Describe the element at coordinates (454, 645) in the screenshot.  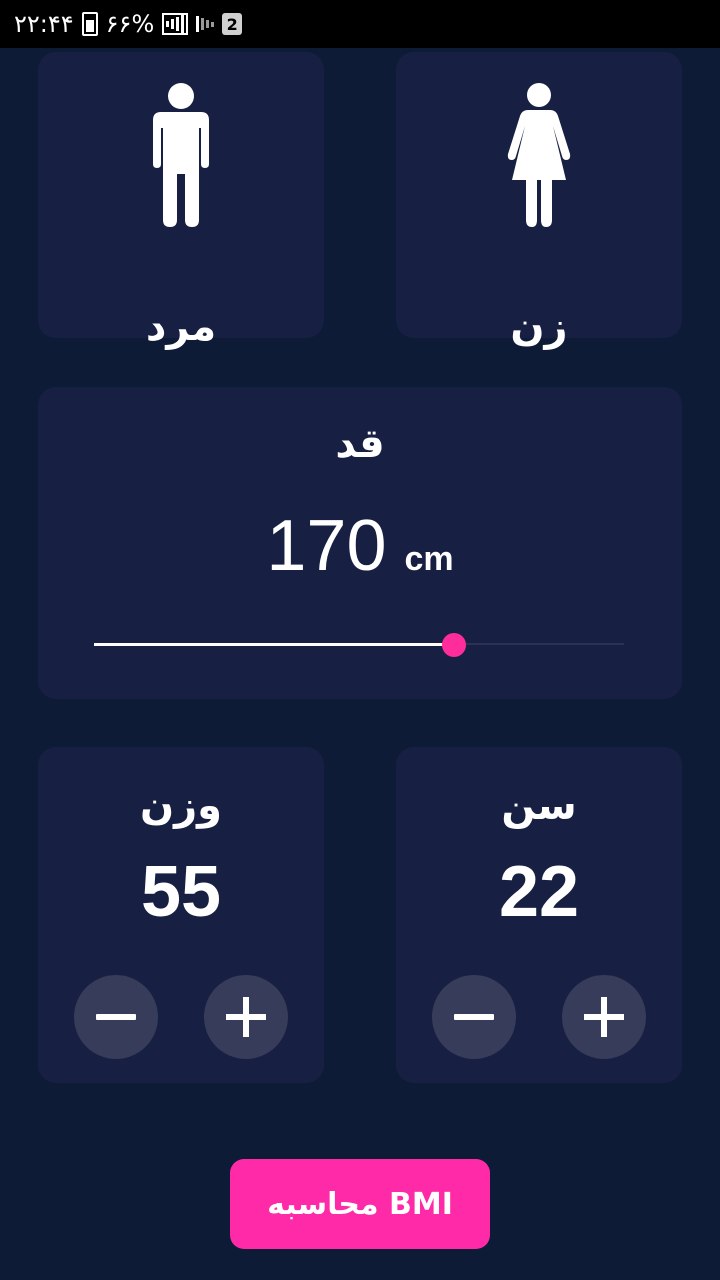
I see `slider-thumb` at that location.